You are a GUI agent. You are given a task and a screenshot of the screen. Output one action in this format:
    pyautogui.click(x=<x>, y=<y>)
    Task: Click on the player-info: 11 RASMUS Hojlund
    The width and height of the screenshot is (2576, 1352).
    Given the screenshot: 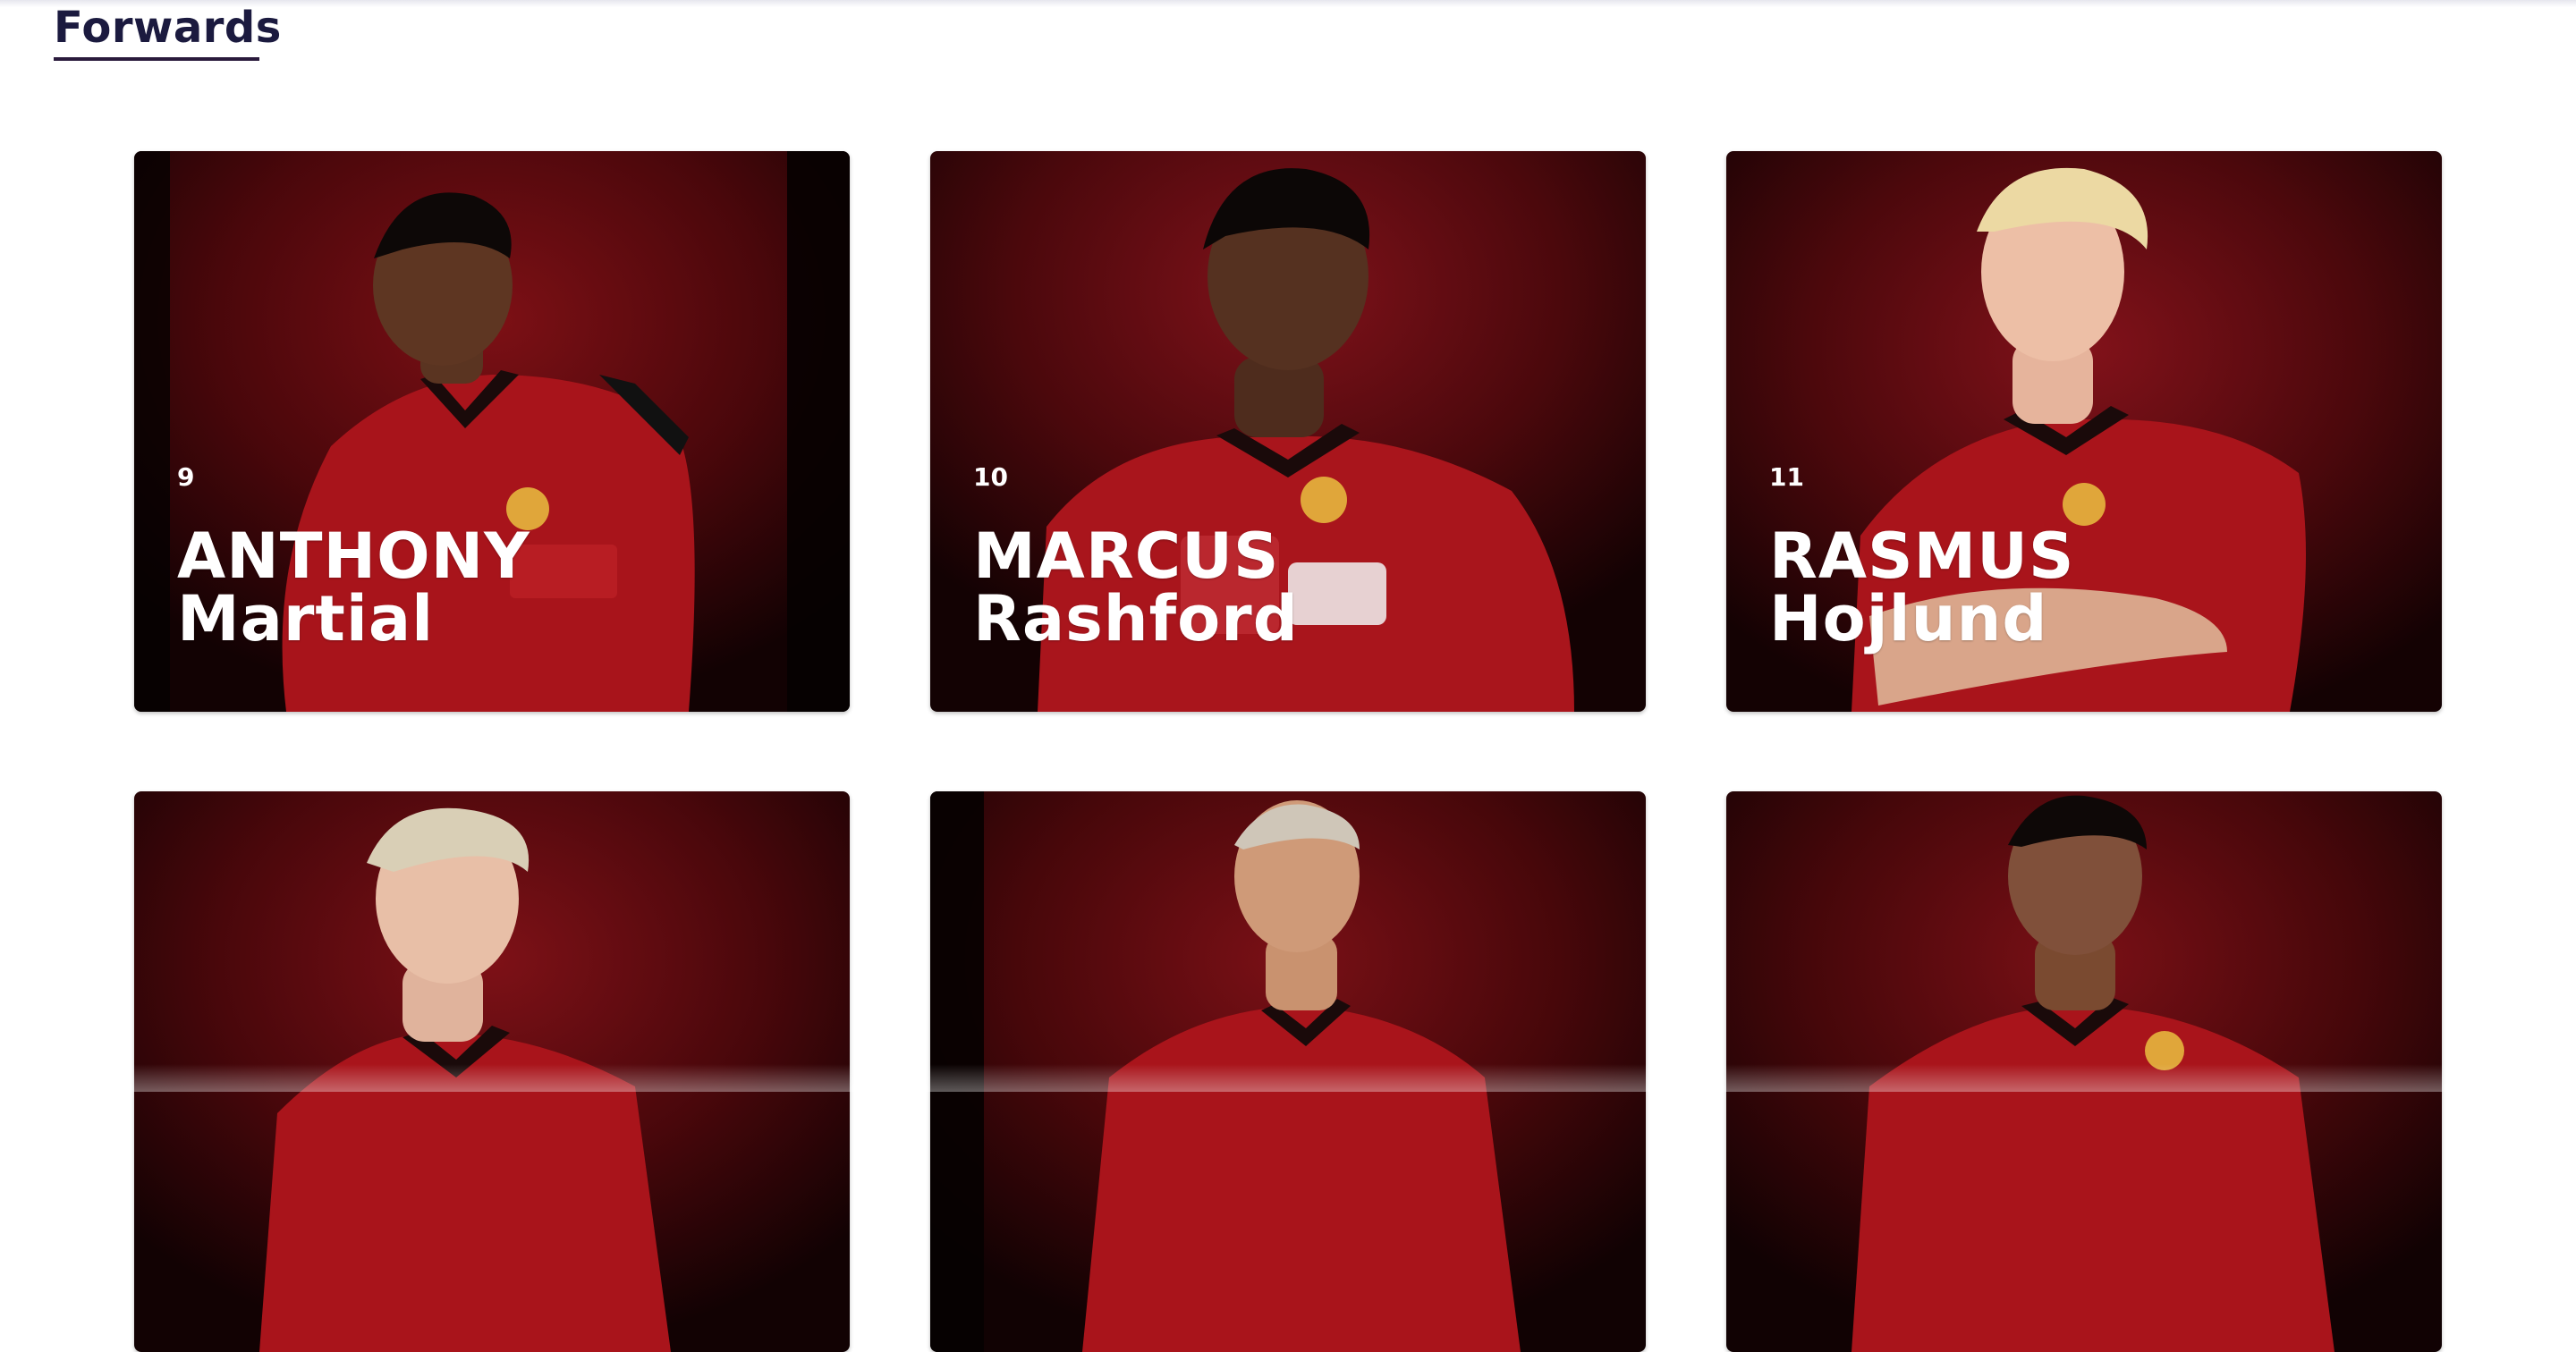 What is the action you would take?
    pyautogui.click(x=1921, y=556)
    